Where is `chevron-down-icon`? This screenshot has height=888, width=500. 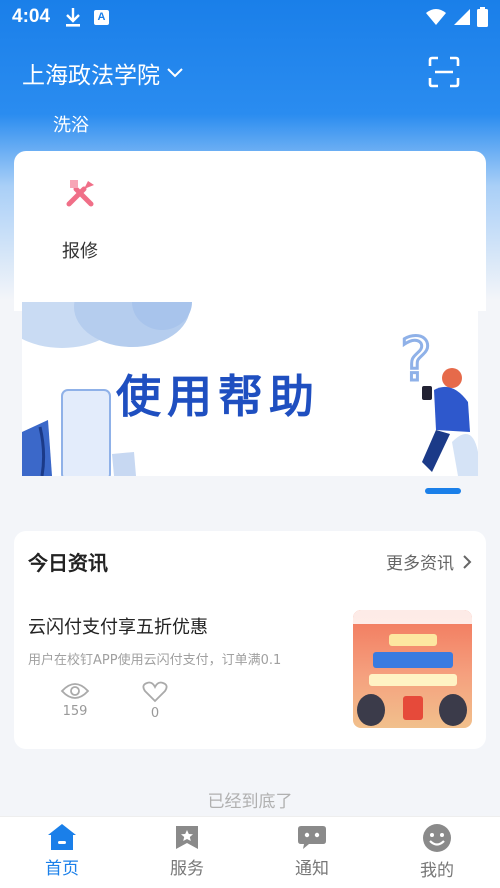 chevron-down-icon is located at coordinates (175, 73).